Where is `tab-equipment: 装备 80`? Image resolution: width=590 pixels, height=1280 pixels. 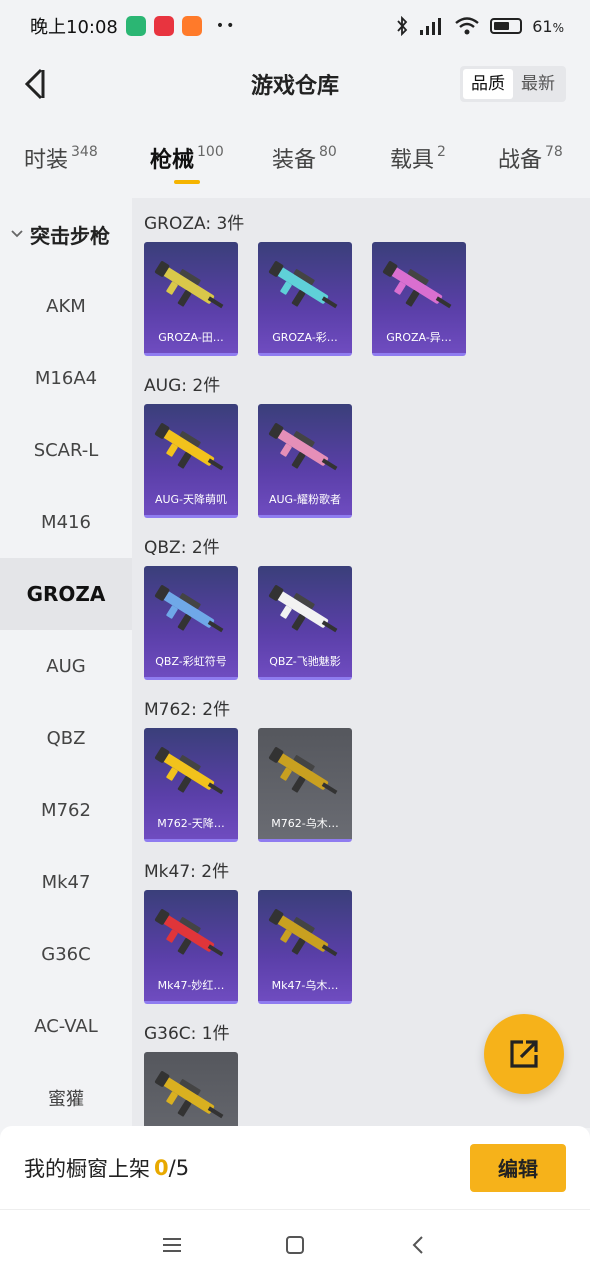
tab-equipment: 装备 80 is located at coordinates (304, 158).